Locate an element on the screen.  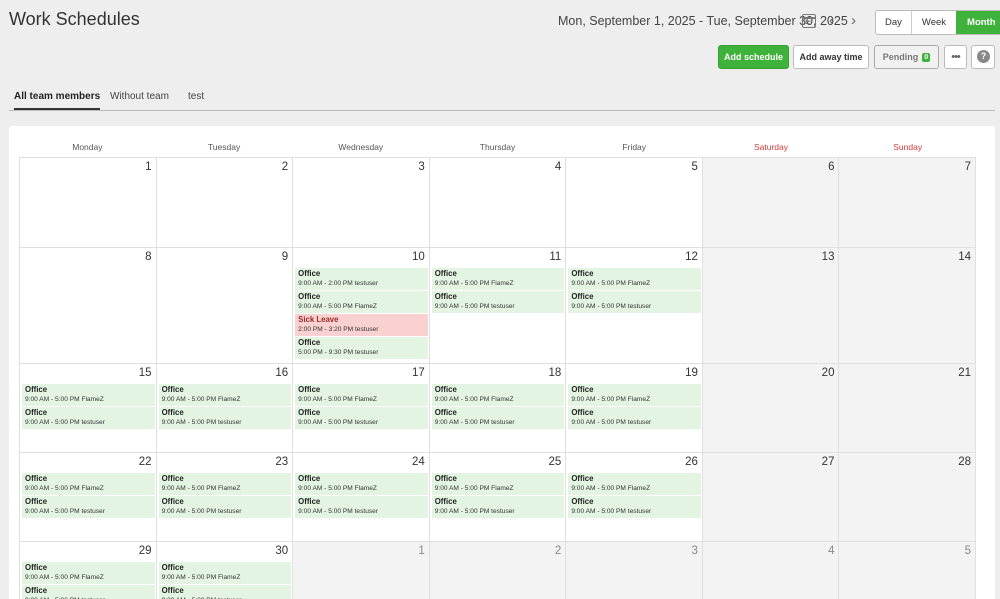
day-number: 26 is located at coordinates (691, 462).